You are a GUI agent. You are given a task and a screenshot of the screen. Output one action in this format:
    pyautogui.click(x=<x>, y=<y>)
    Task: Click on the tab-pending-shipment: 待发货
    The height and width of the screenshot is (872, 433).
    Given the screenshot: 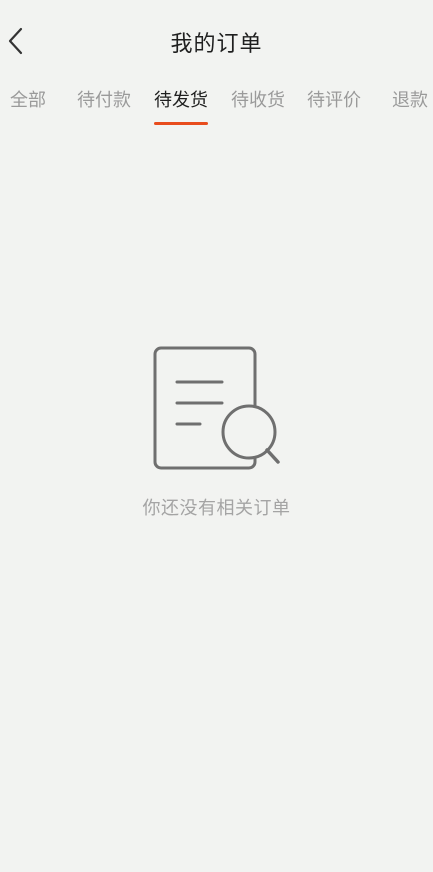 What is the action you would take?
    pyautogui.click(x=181, y=99)
    